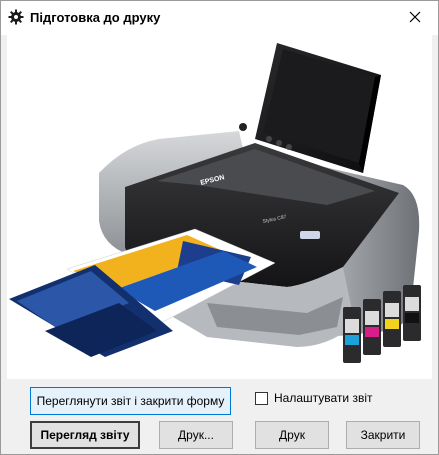  Describe the element at coordinates (95, 17) in the screenshot. I see `window-title: Підготовка до друку` at that location.